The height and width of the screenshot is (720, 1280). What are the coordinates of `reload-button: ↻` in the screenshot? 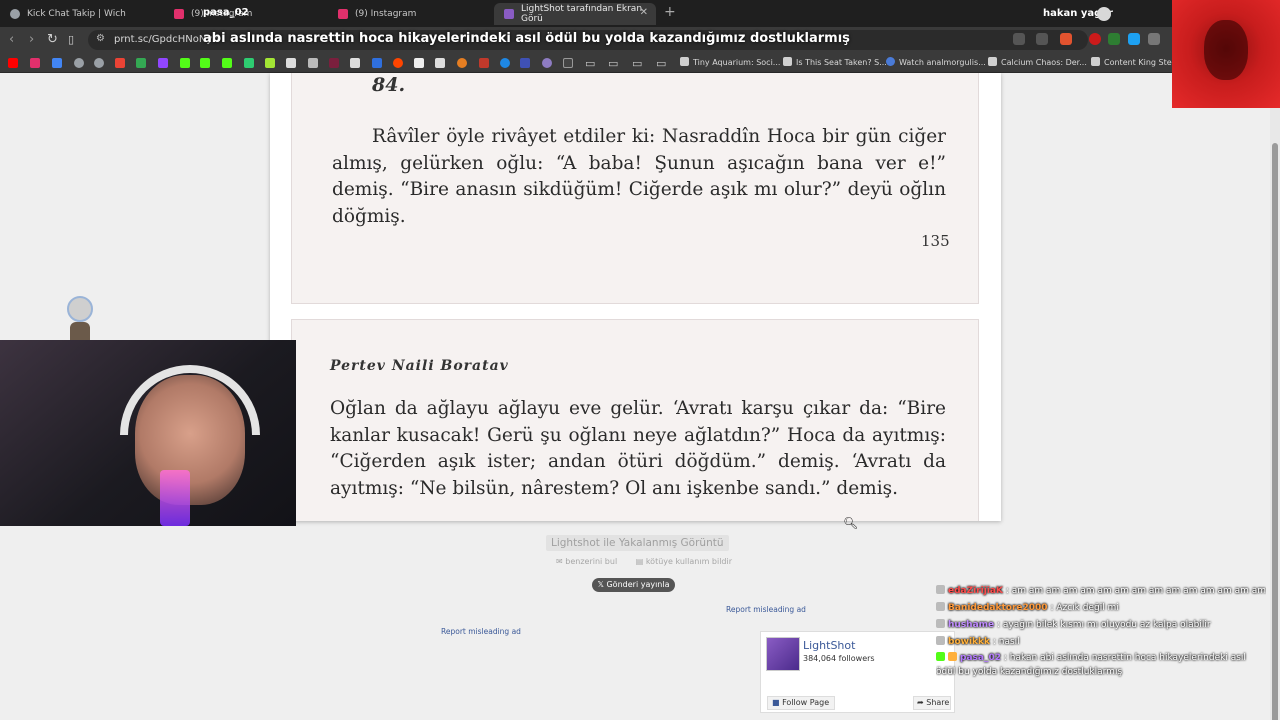 It's located at (52, 39).